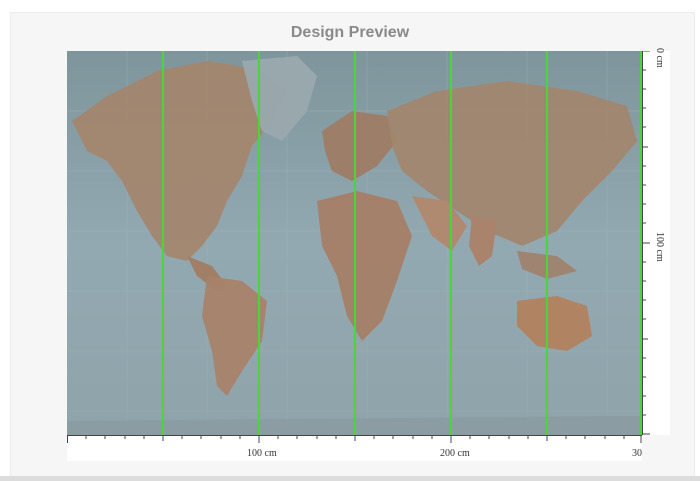 The height and width of the screenshot is (481, 700). Describe the element at coordinates (659, 247) in the screenshot. I see `vertical-ruler-label-100: 100 cm` at that location.